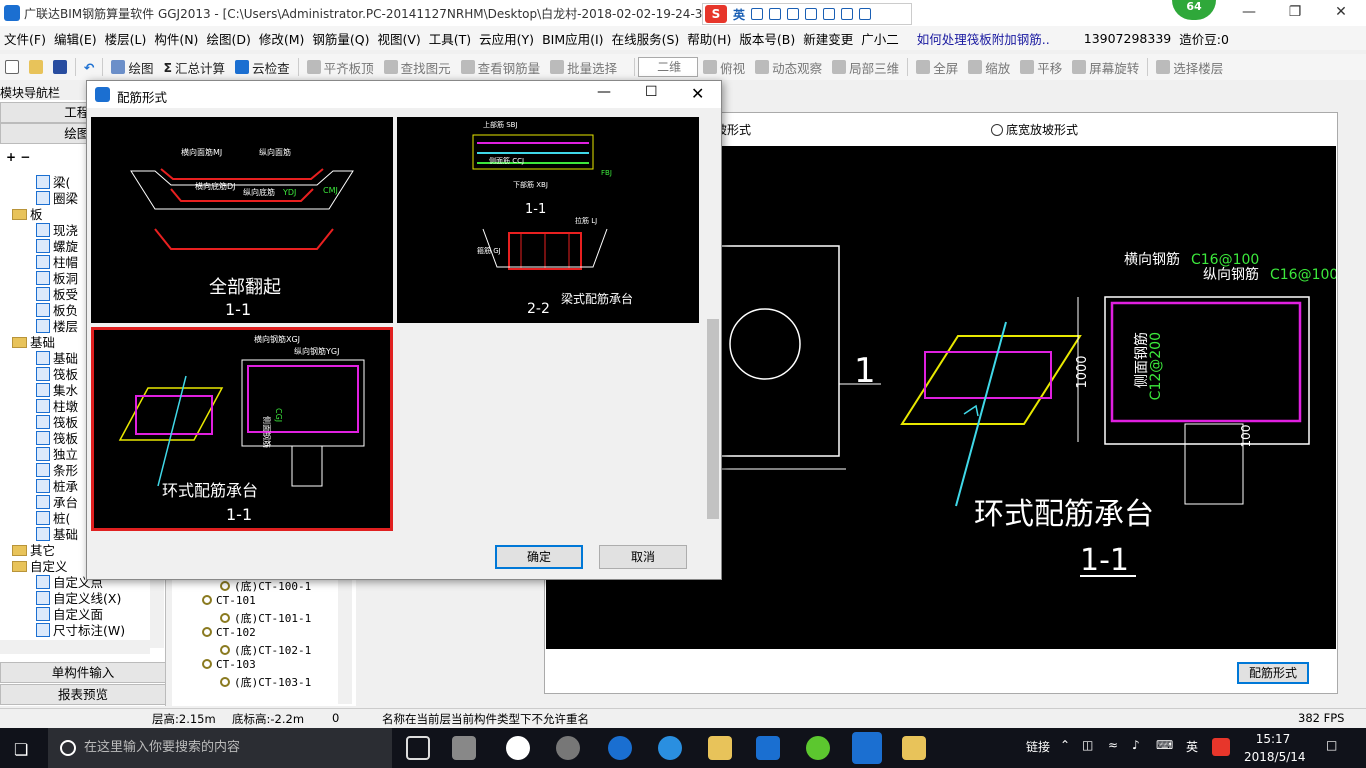  What do you see at coordinates (880, 38) in the screenshot?
I see `menu-guangxiaoer: 广小二` at bounding box center [880, 38].